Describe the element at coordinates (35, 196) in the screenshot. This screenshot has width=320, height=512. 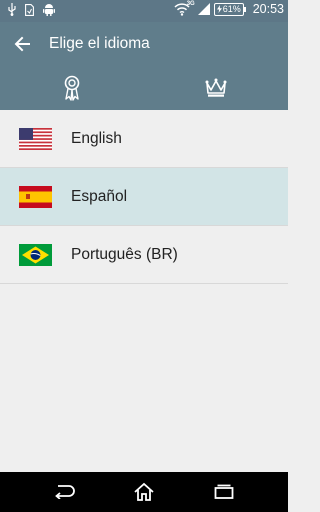
I see `spain-flag-icon` at that location.